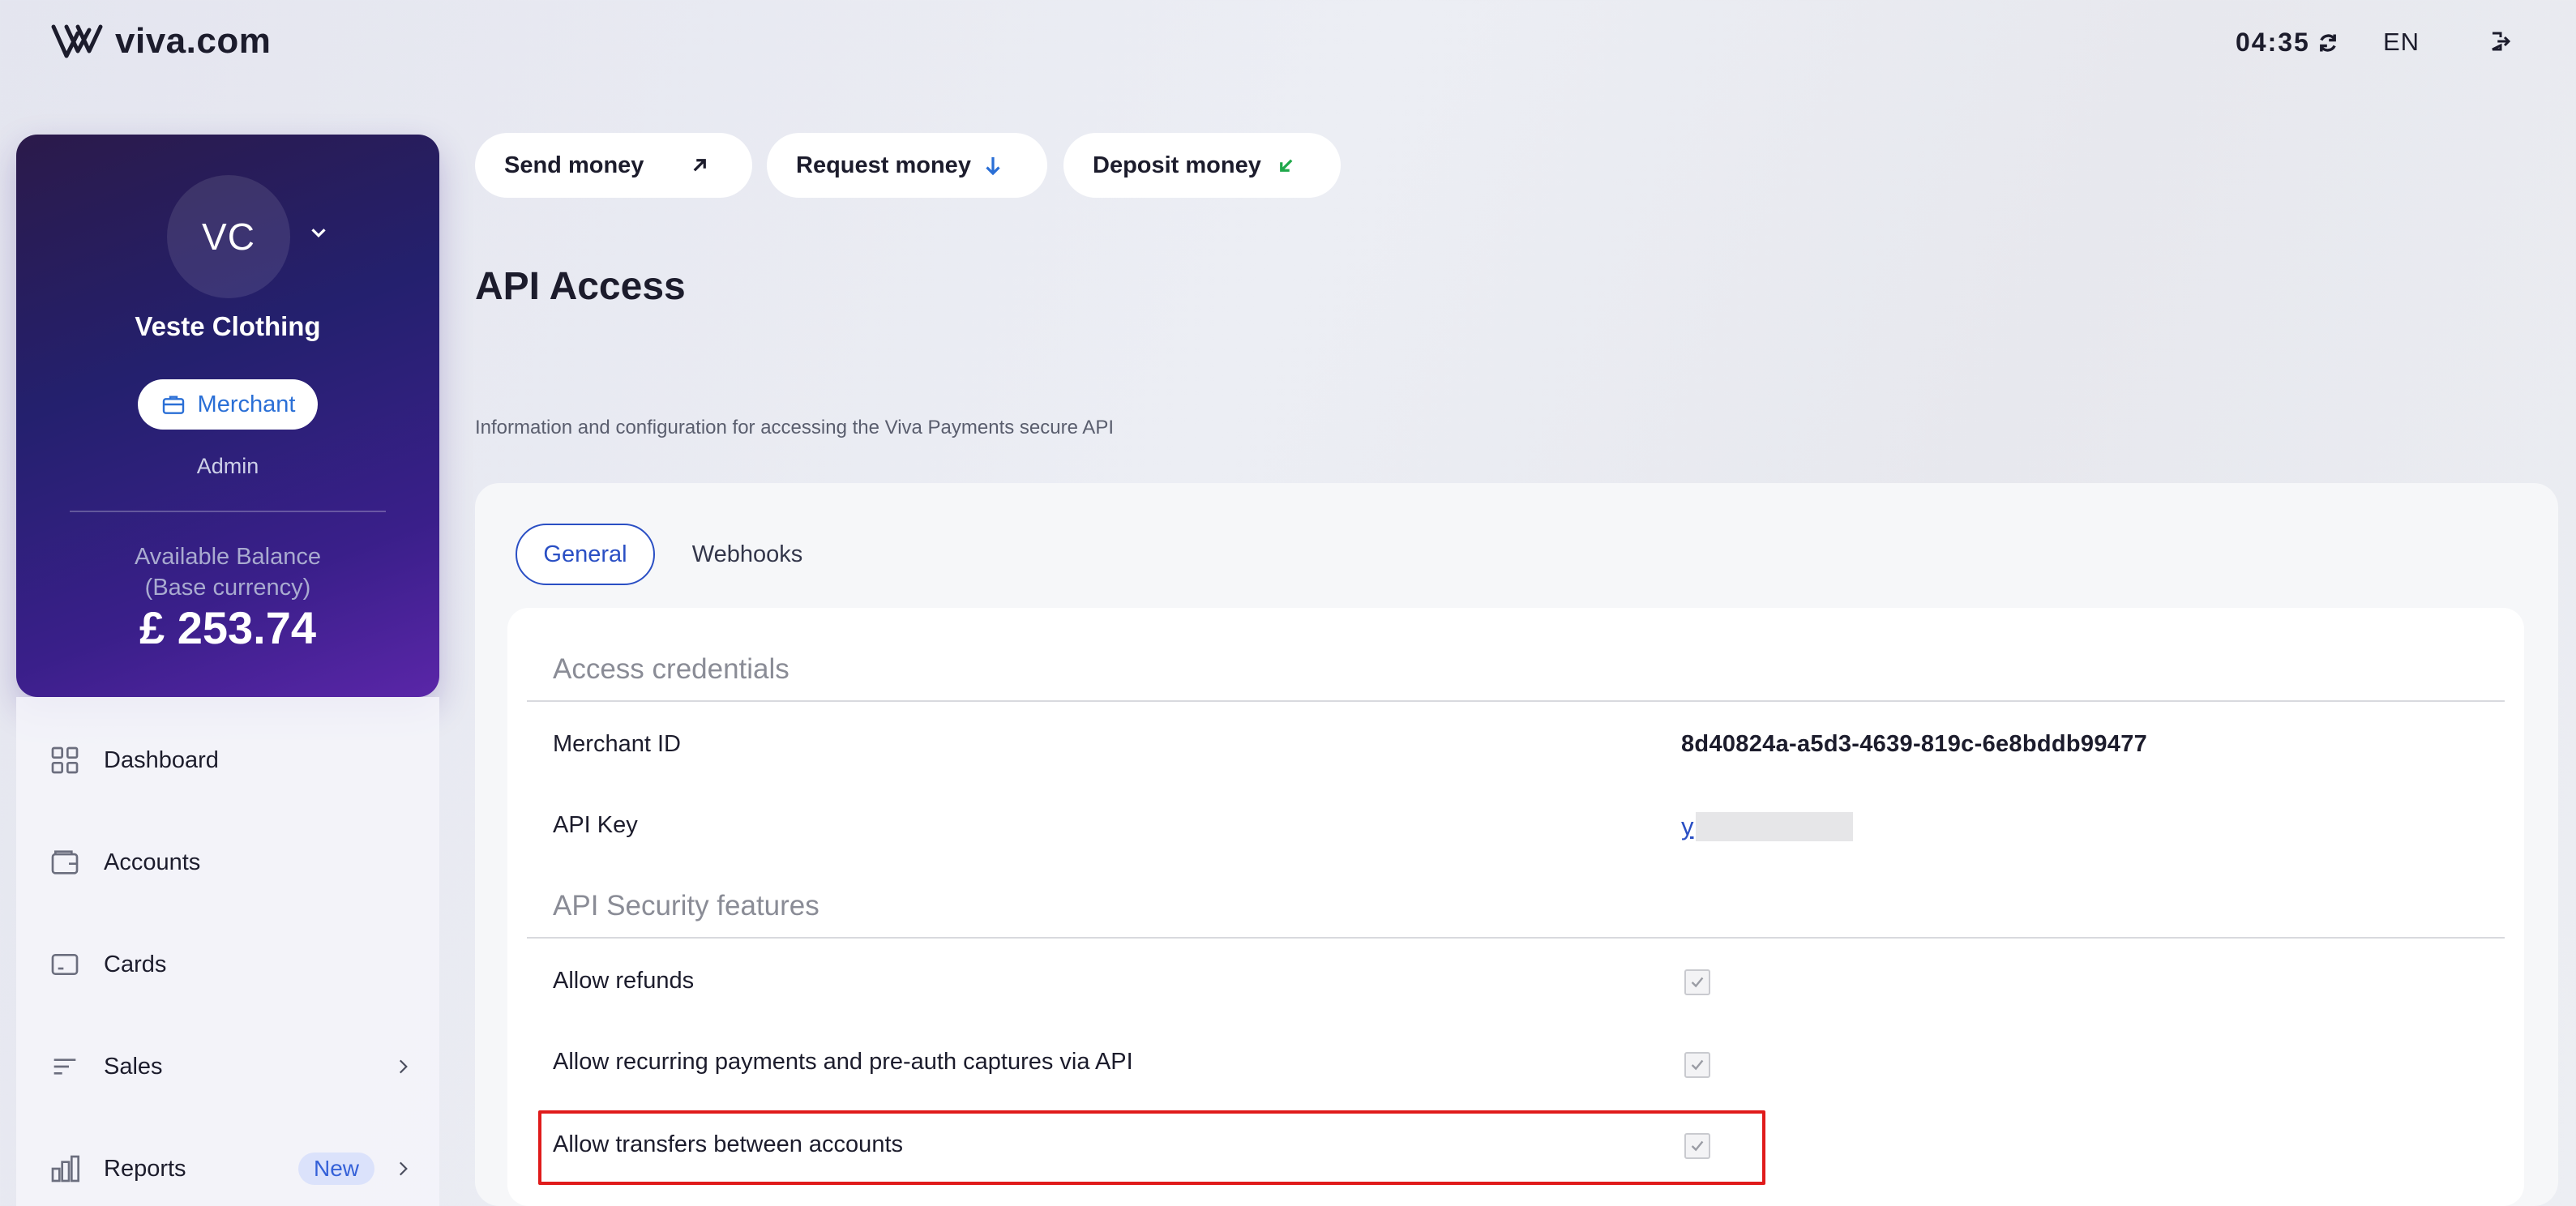 The width and height of the screenshot is (2576, 1206). I want to click on sidebar-item-reports: Reports New, so click(228, 1167).